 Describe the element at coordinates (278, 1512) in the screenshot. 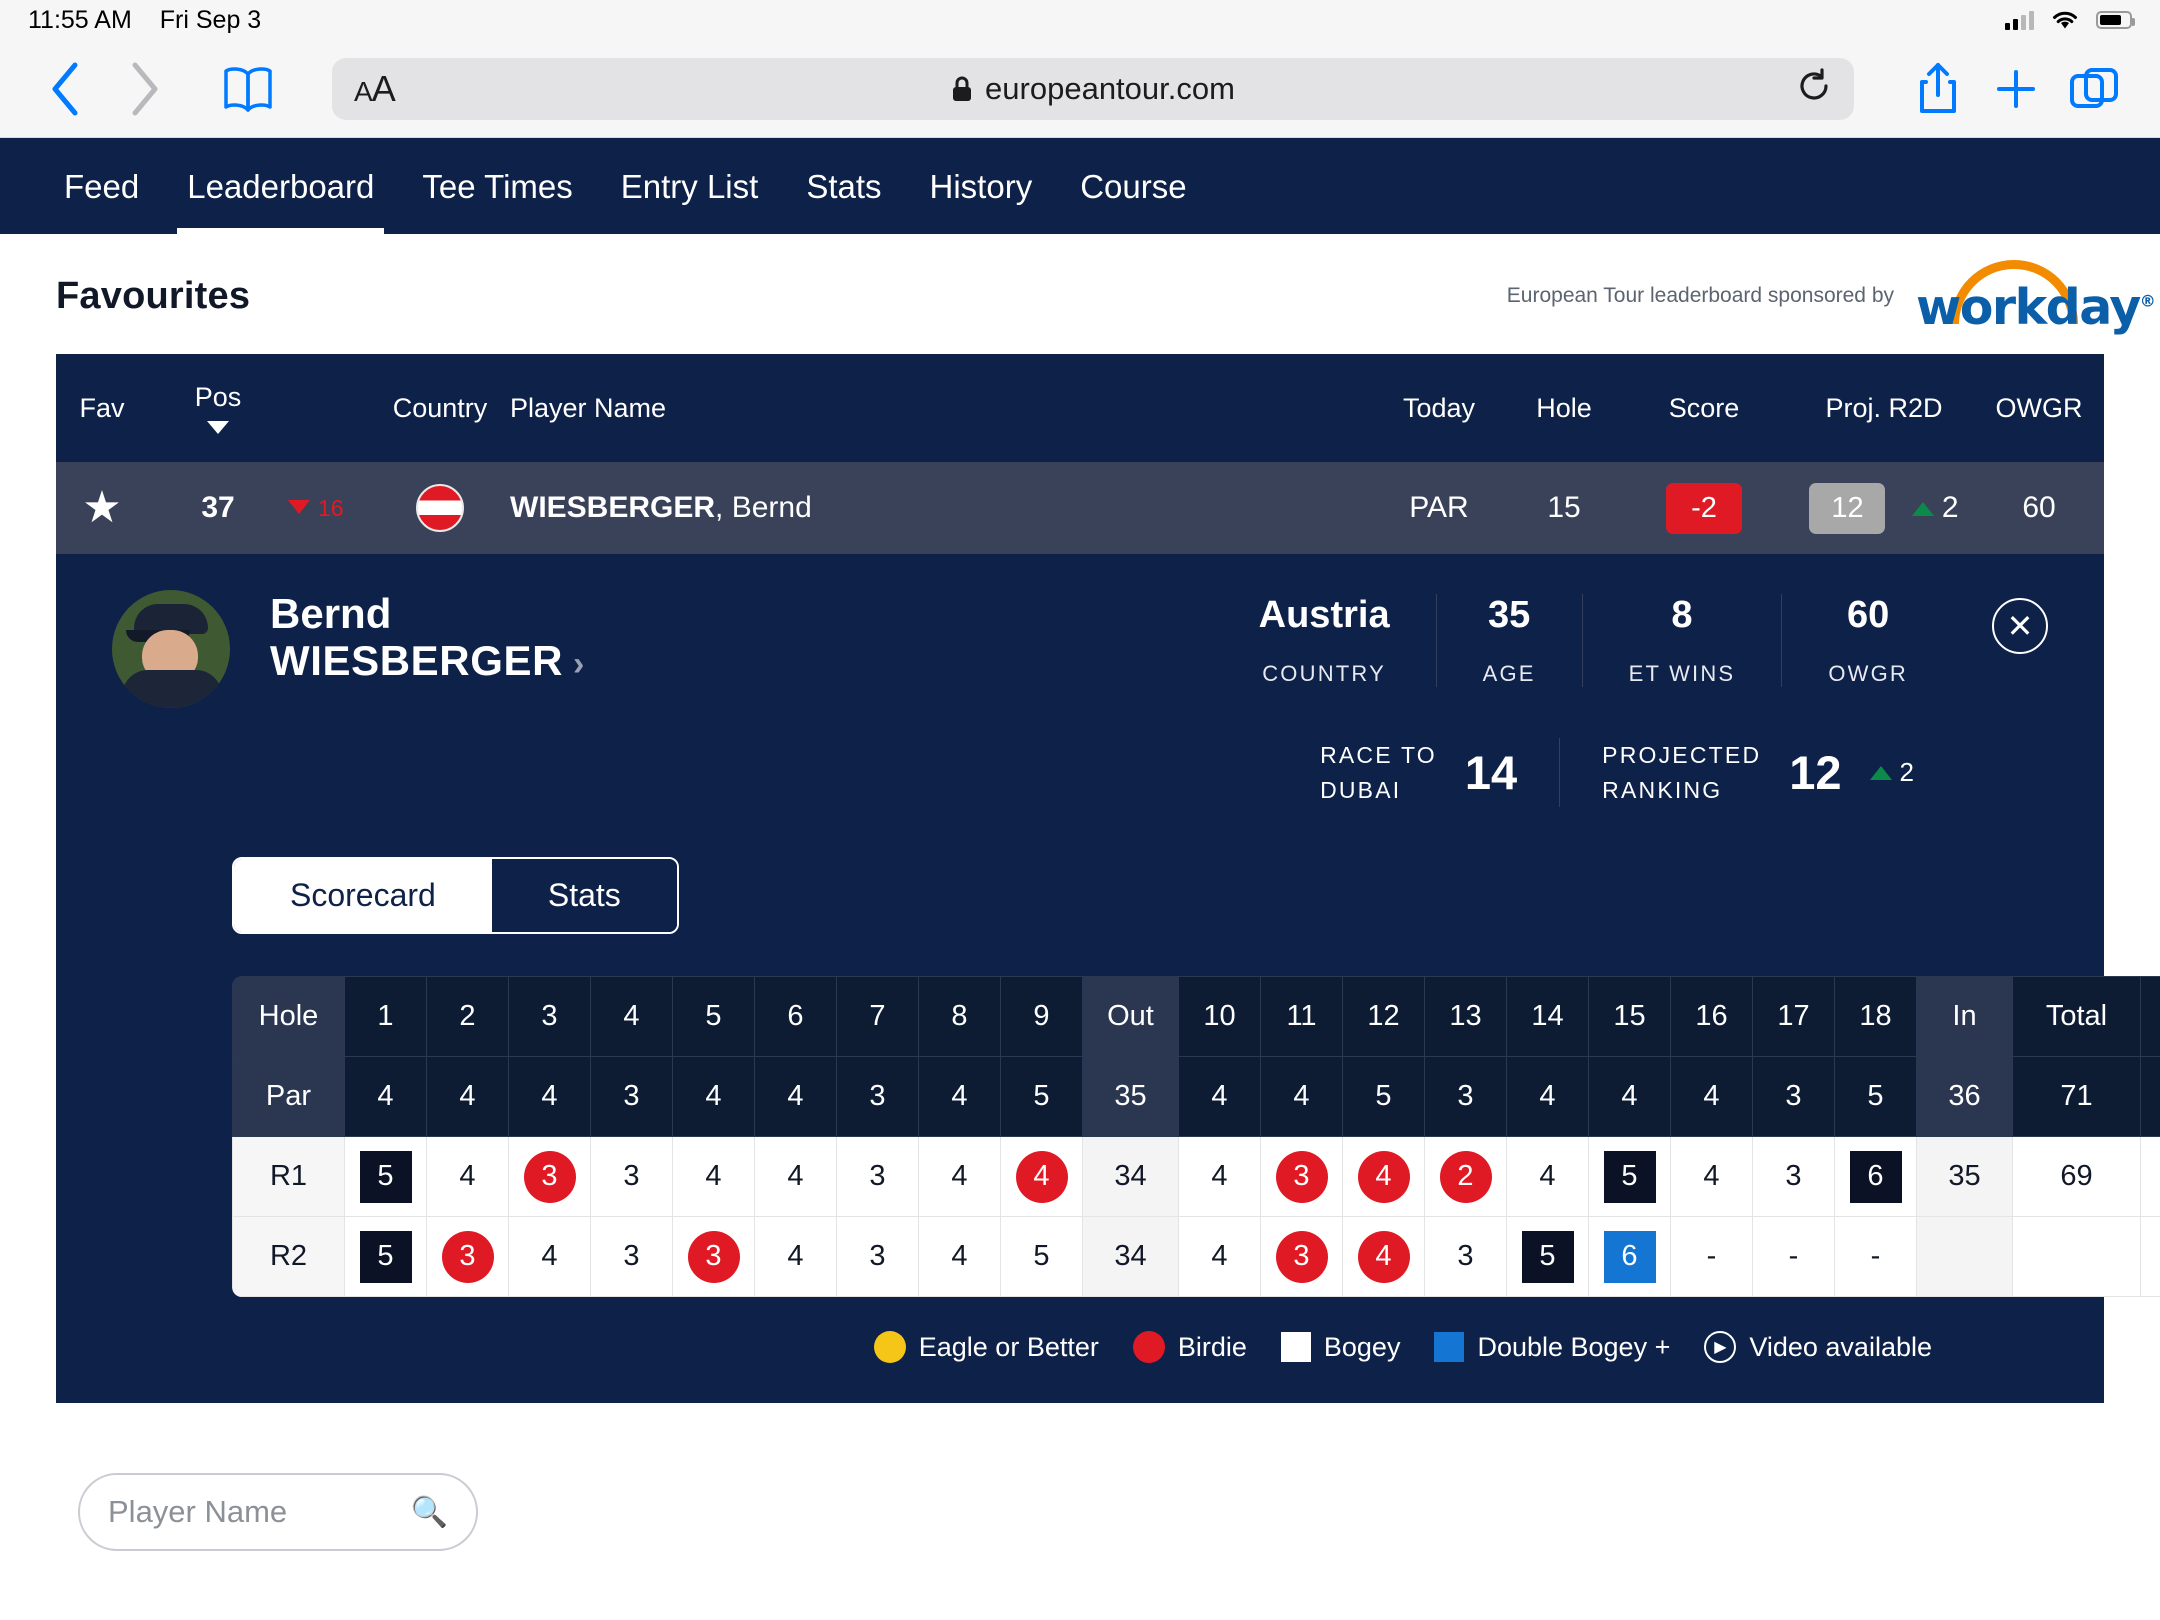

I see `search-input: Player Name 🔍` at that location.